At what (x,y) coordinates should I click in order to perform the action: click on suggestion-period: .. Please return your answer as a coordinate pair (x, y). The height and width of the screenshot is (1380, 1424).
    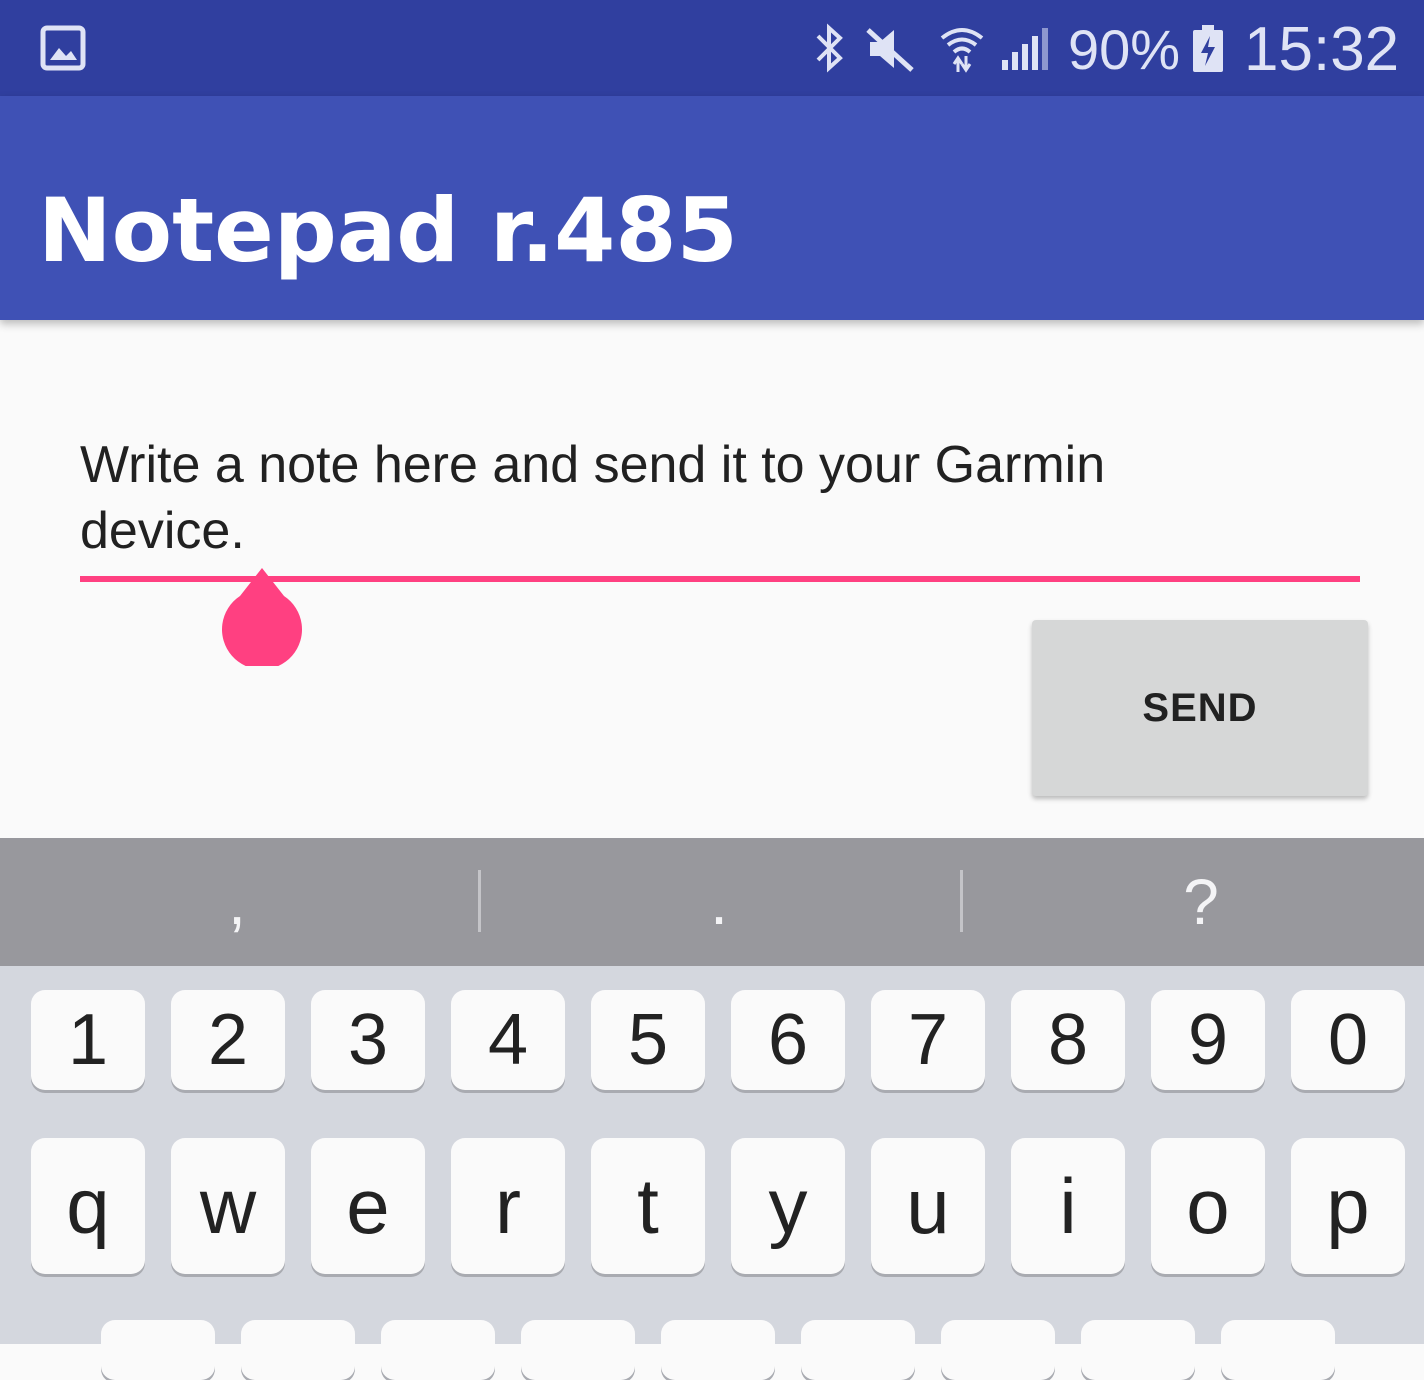
    Looking at the image, I should click on (719, 902).